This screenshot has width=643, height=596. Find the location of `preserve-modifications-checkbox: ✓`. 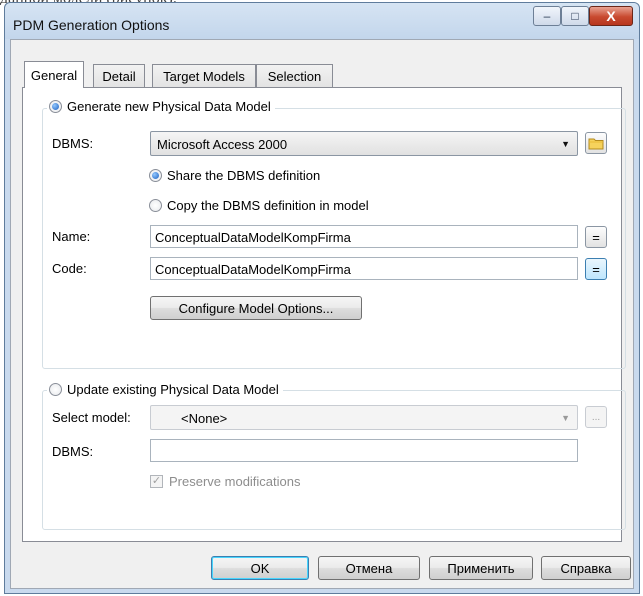

preserve-modifications-checkbox: ✓ is located at coordinates (156, 481).